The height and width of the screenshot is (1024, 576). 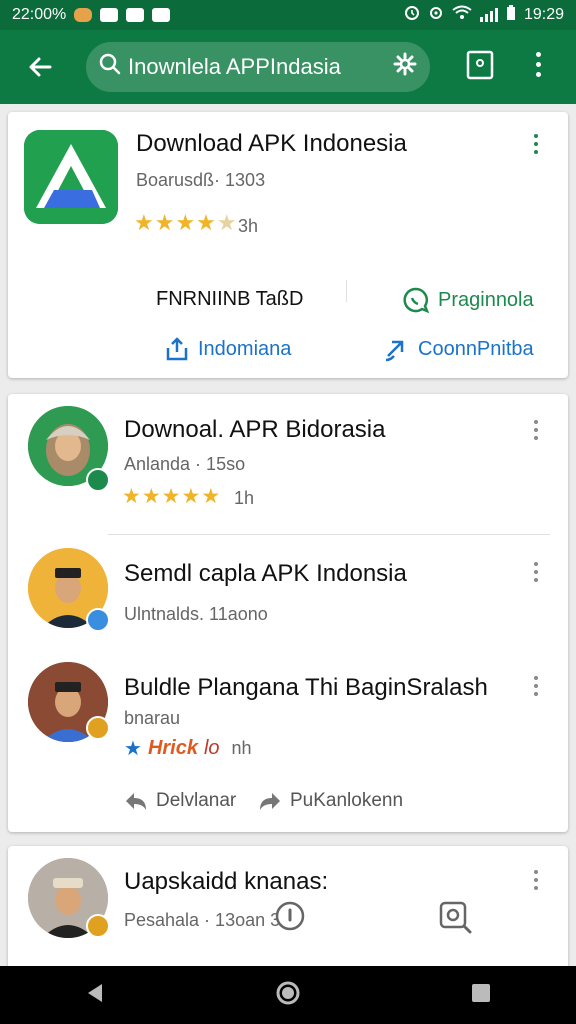 I want to click on feed-action-left: Delvlanar, so click(x=180, y=801).